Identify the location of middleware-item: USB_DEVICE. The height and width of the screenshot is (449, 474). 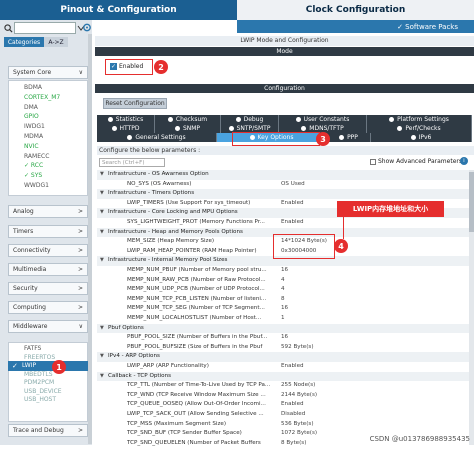
(43, 391).